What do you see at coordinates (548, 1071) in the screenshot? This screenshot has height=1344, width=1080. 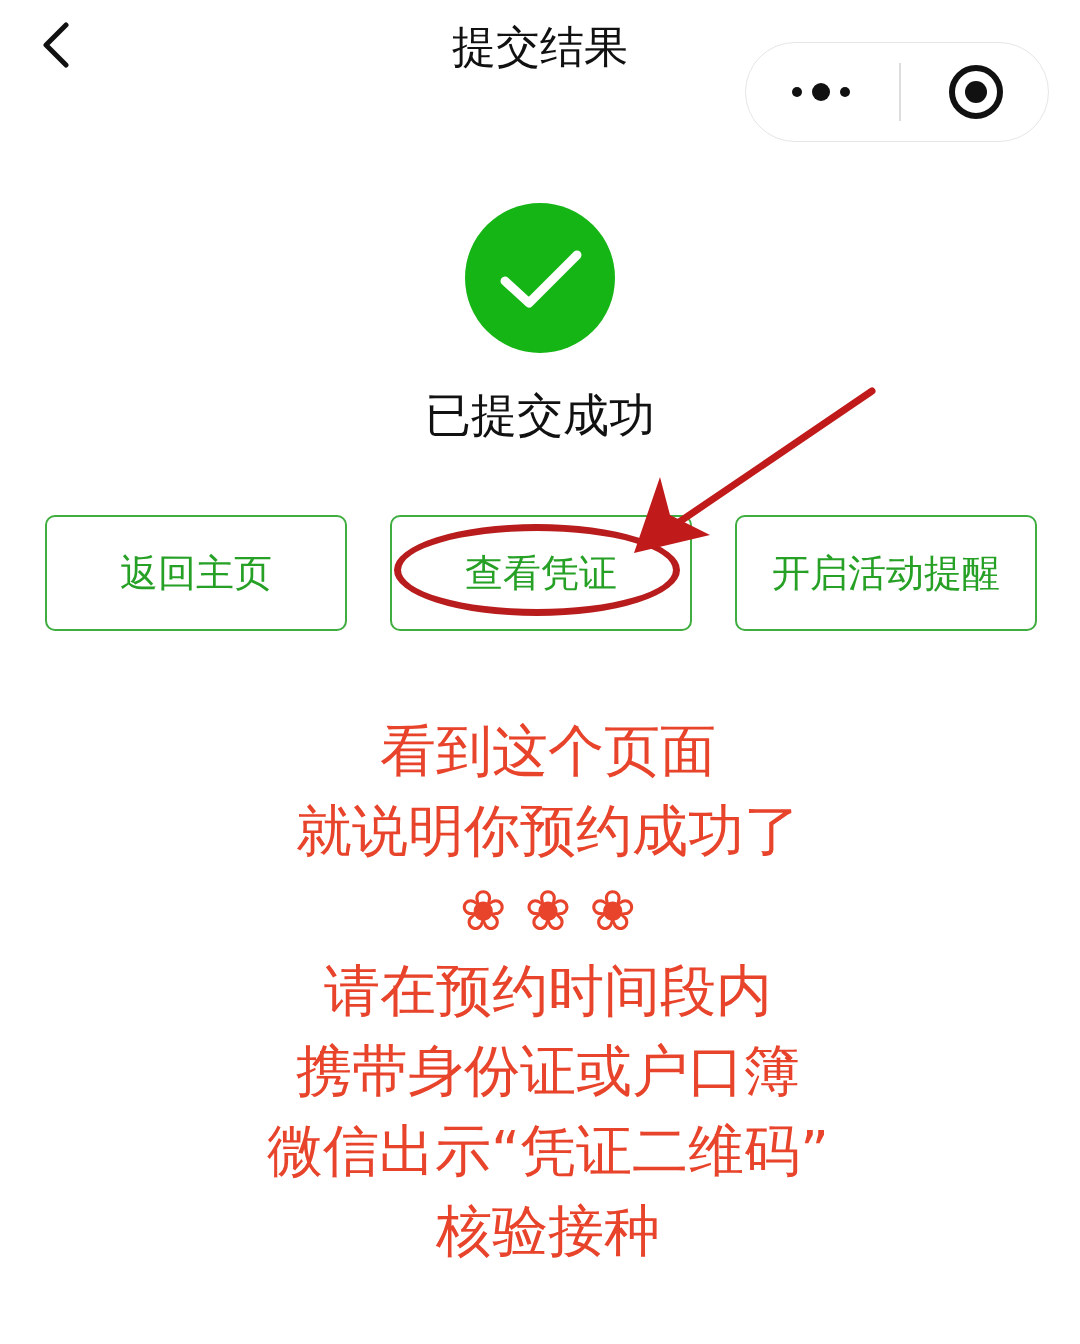 I see `note-text: 携带身份证或户口簿` at bounding box center [548, 1071].